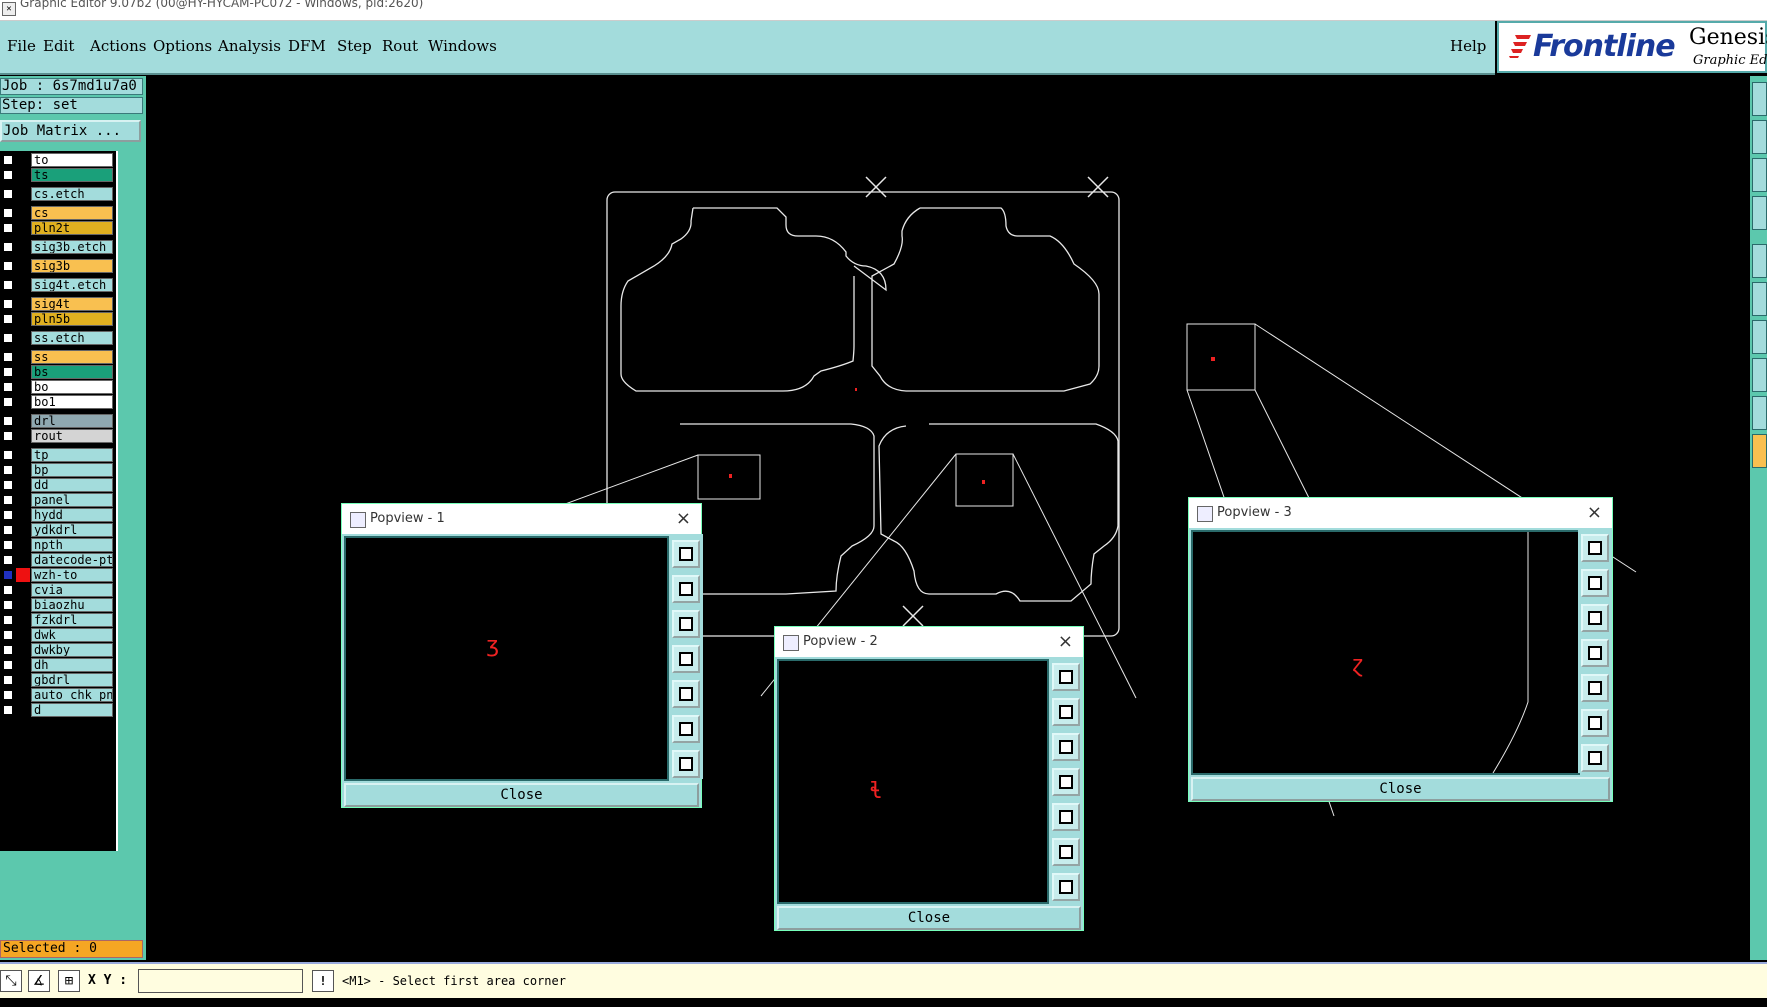  What do you see at coordinates (58, 304) in the screenshot?
I see `layer-row-sig4t: sig4t` at bounding box center [58, 304].